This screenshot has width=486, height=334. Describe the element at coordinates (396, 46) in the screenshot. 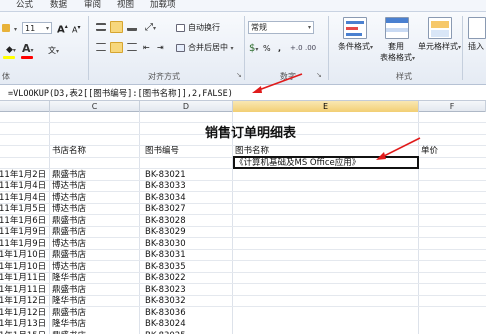

I see `table-format-button-line1: 套用` at that location.